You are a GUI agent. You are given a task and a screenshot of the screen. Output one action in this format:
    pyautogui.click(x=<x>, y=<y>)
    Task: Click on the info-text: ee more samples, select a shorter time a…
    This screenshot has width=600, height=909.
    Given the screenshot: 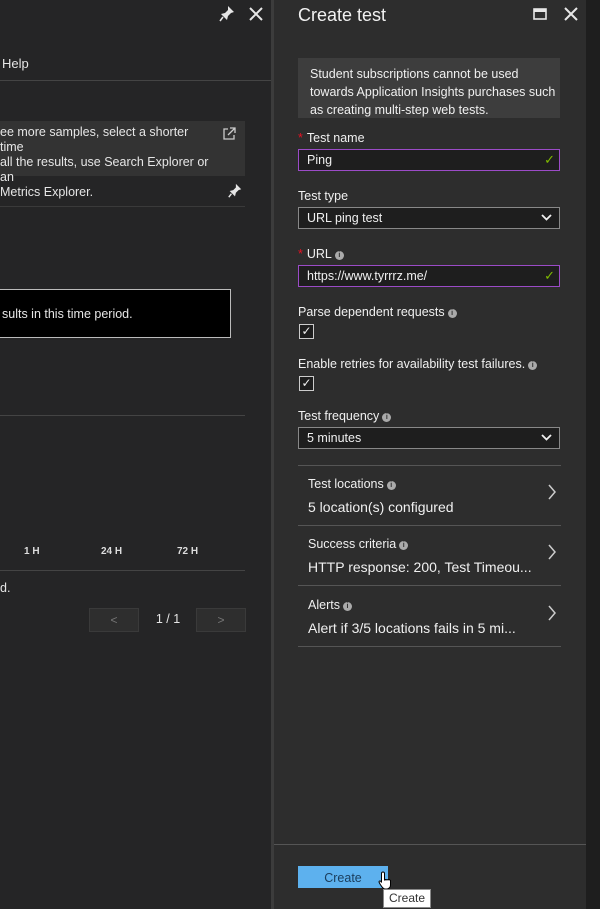 What is the action you would take?
    pyautogui.click(x=104, y=162)
    